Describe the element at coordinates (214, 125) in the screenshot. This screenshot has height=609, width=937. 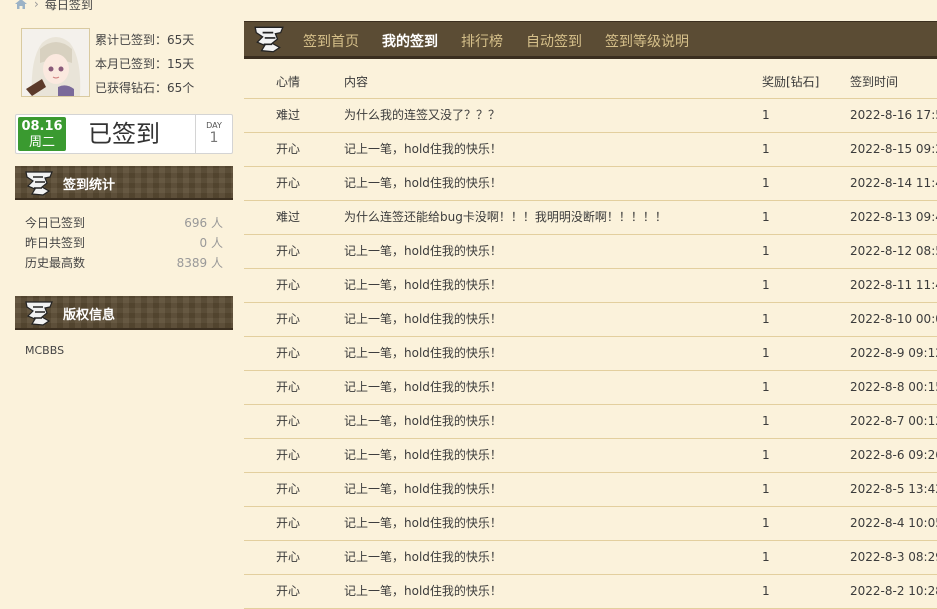
I see `day-label: DAY` at that location.